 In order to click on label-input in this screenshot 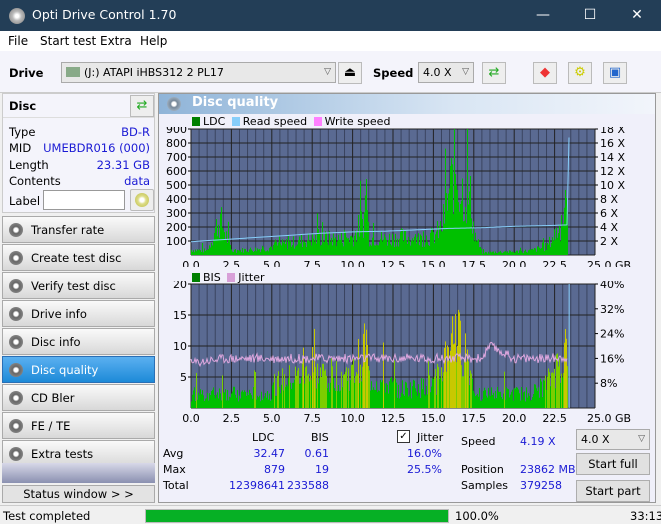, I will do `click(84, 200)`.